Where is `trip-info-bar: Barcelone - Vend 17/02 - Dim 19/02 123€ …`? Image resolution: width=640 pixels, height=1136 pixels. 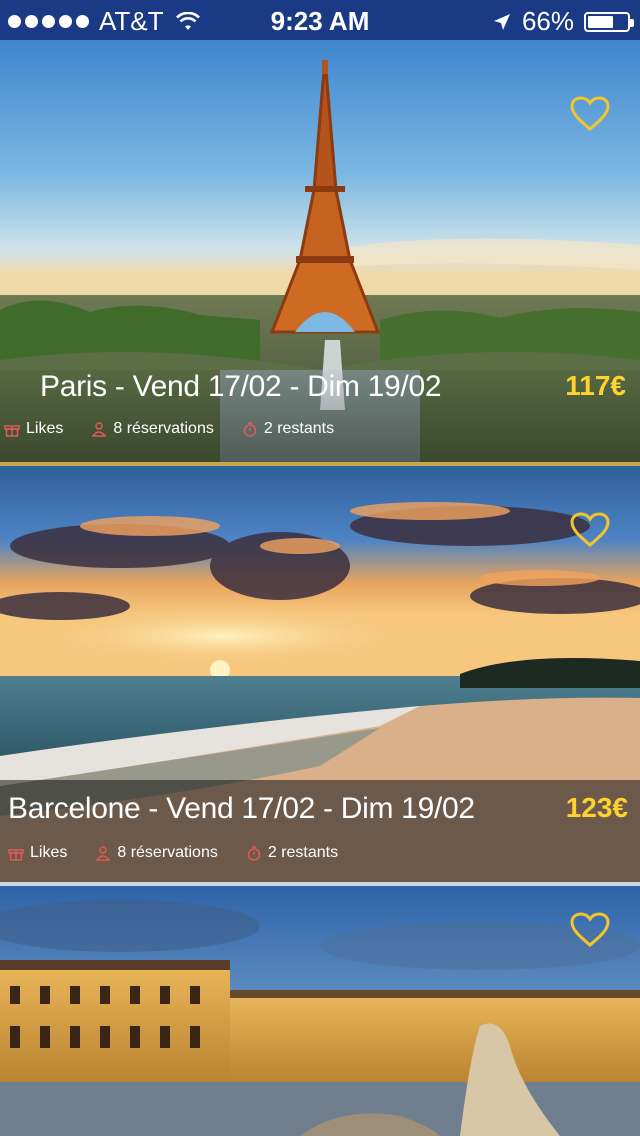 trip-info-bar: Barcelone - Vend 17/02 - Dim 19/02 123€ … is located at coordinates (320, 831).